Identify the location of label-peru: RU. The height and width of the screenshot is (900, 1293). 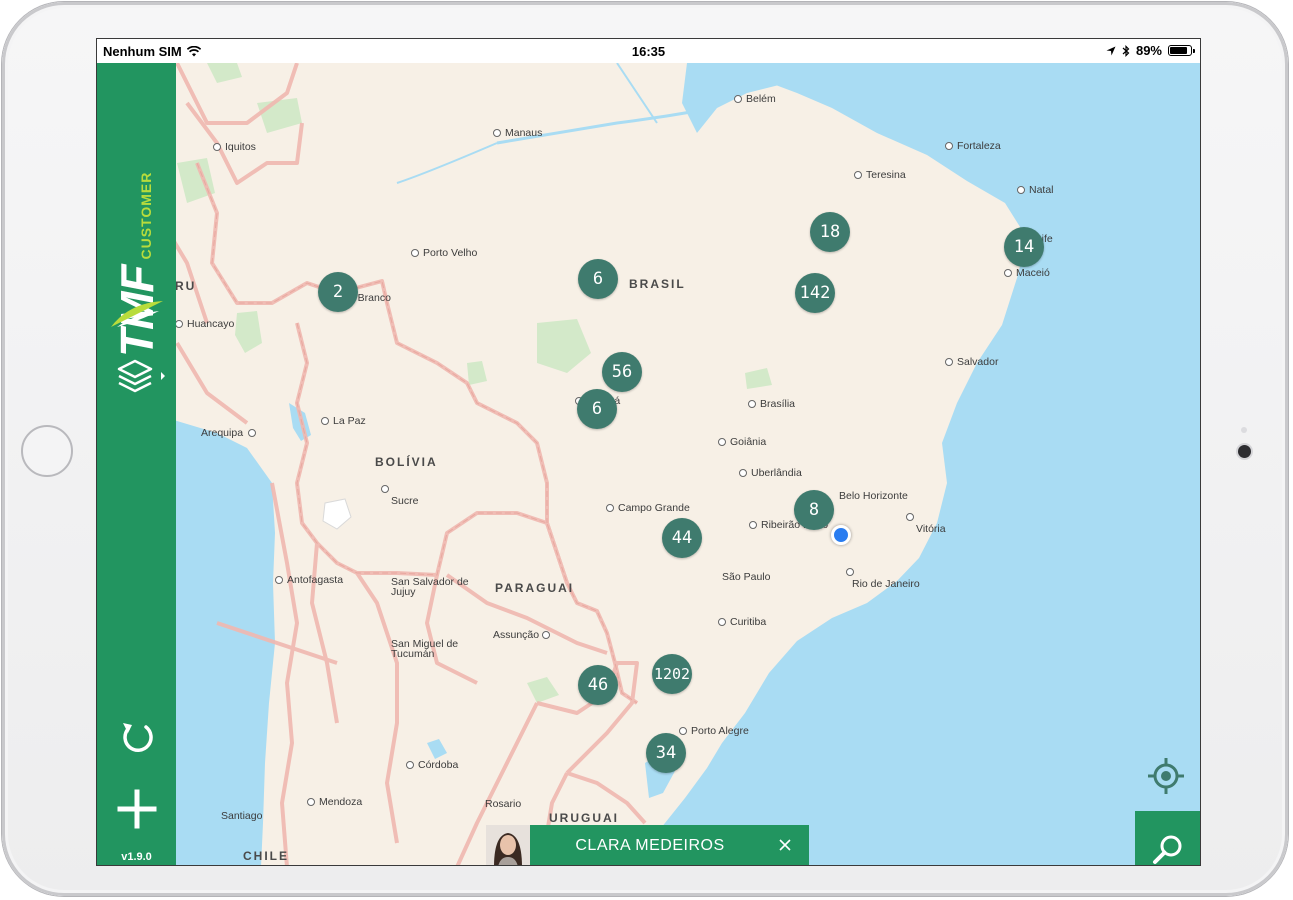
(186, 286).